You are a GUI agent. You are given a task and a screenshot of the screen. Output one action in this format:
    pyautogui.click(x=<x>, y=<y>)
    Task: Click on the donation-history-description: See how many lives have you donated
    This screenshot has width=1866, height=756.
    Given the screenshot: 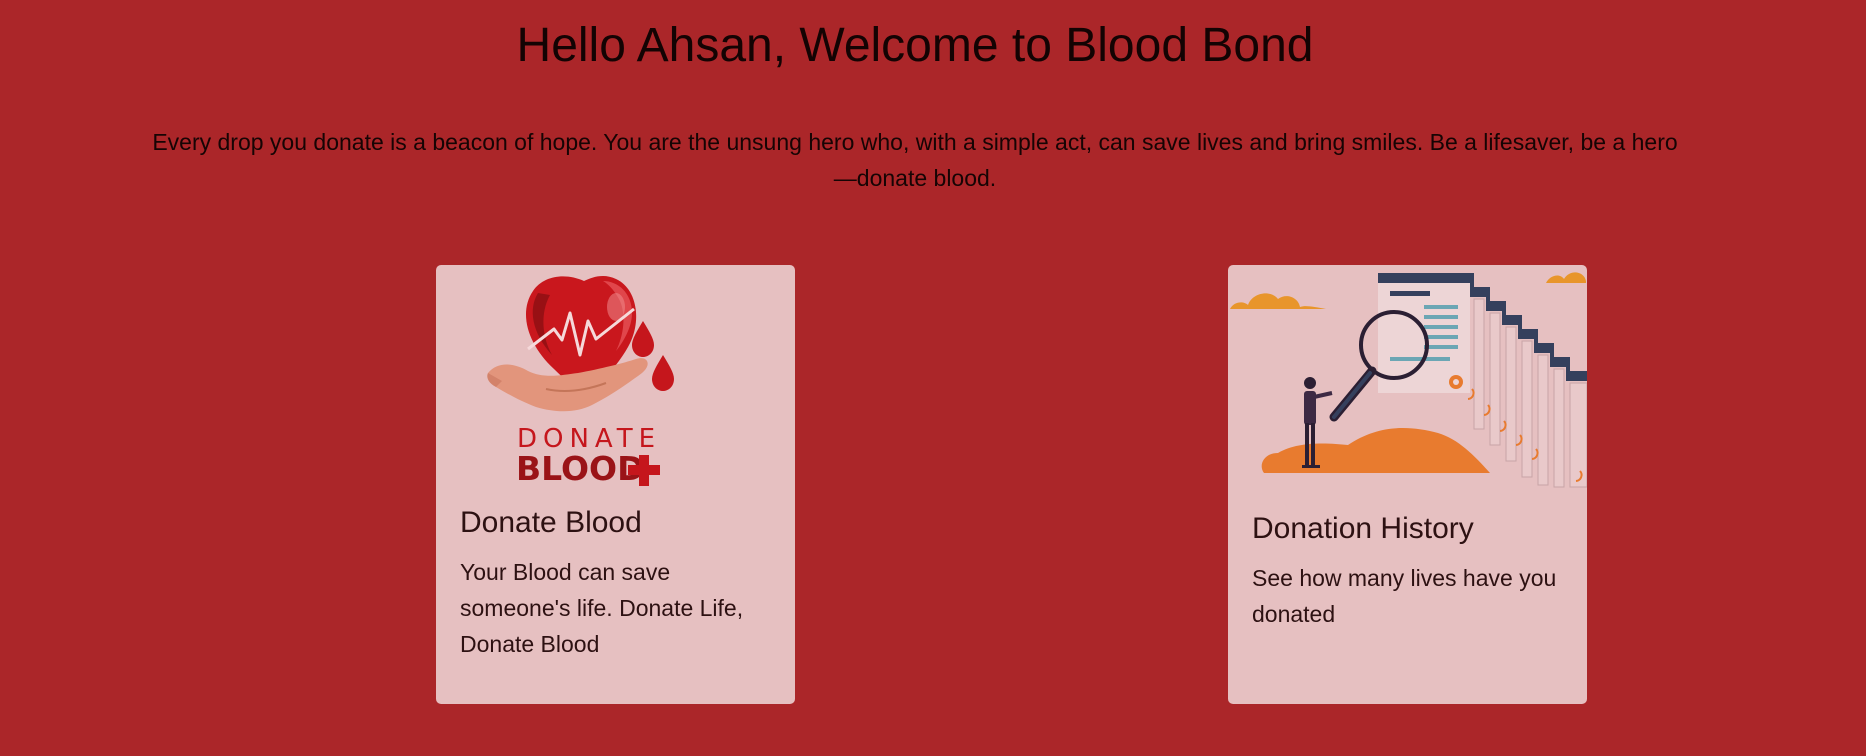 What is the action you would take?
    pyautogui.click(x=1404, y=596)
    